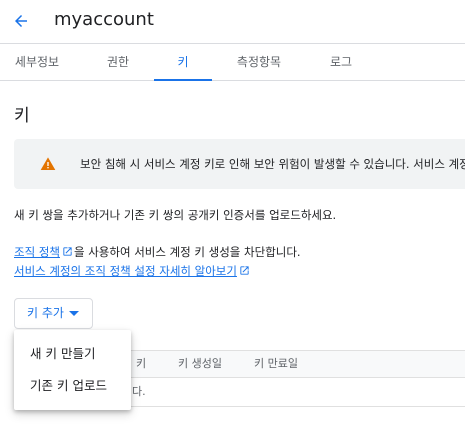 This screenshot has height=438, width=465. What do you see at coordinates (276, 363) in the screenshot?
I see `column-expires: 키 만료일` at bounding box center [276, 363].